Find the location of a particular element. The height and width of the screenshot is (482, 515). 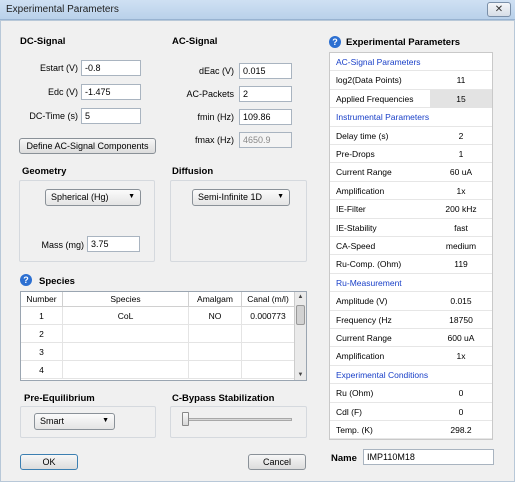

scroll-down-icon: ▼ is located at coordinates (300, 375).